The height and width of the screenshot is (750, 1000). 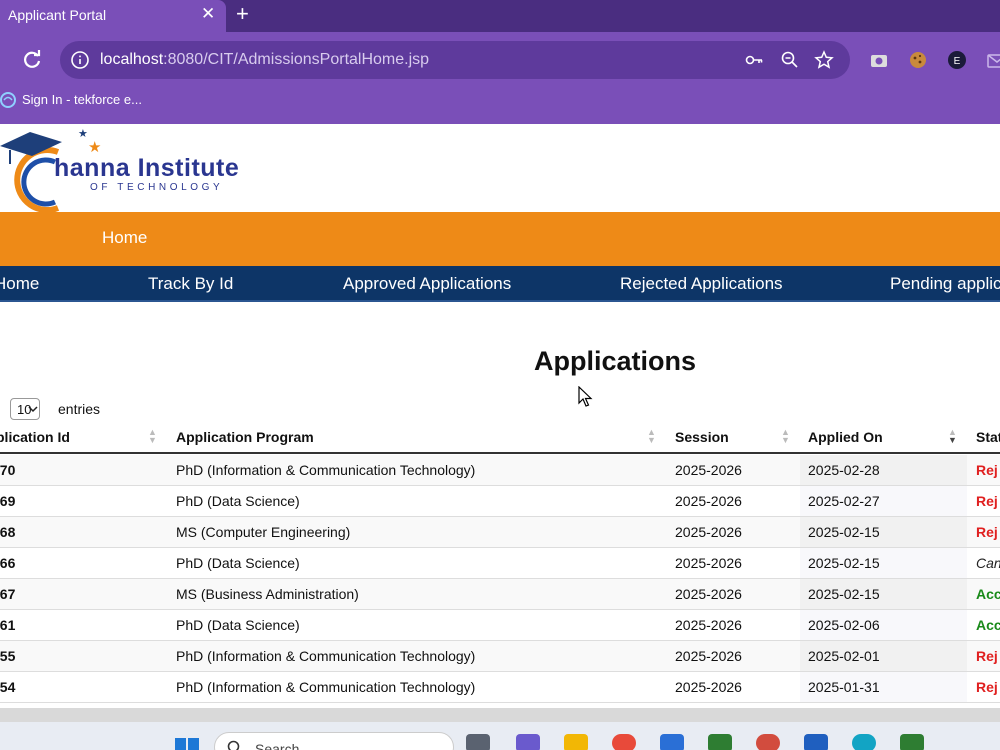 What do you see at coordinates (945, 284) in the screenshot?
I see `nav-pending-applications: Pending applic` at bounding box center [945, 284].